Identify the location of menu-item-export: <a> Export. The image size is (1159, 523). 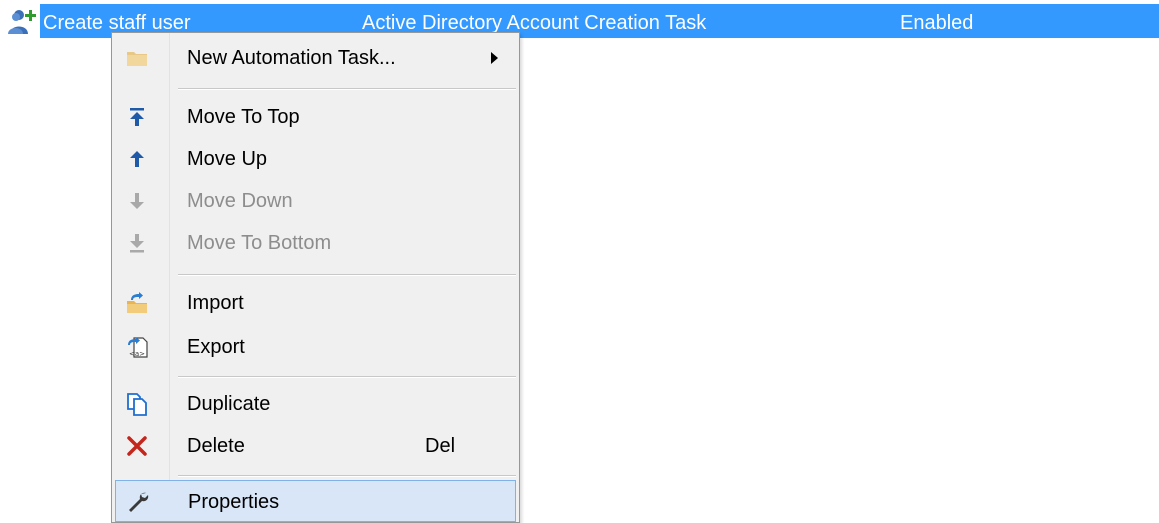
(315, 347).